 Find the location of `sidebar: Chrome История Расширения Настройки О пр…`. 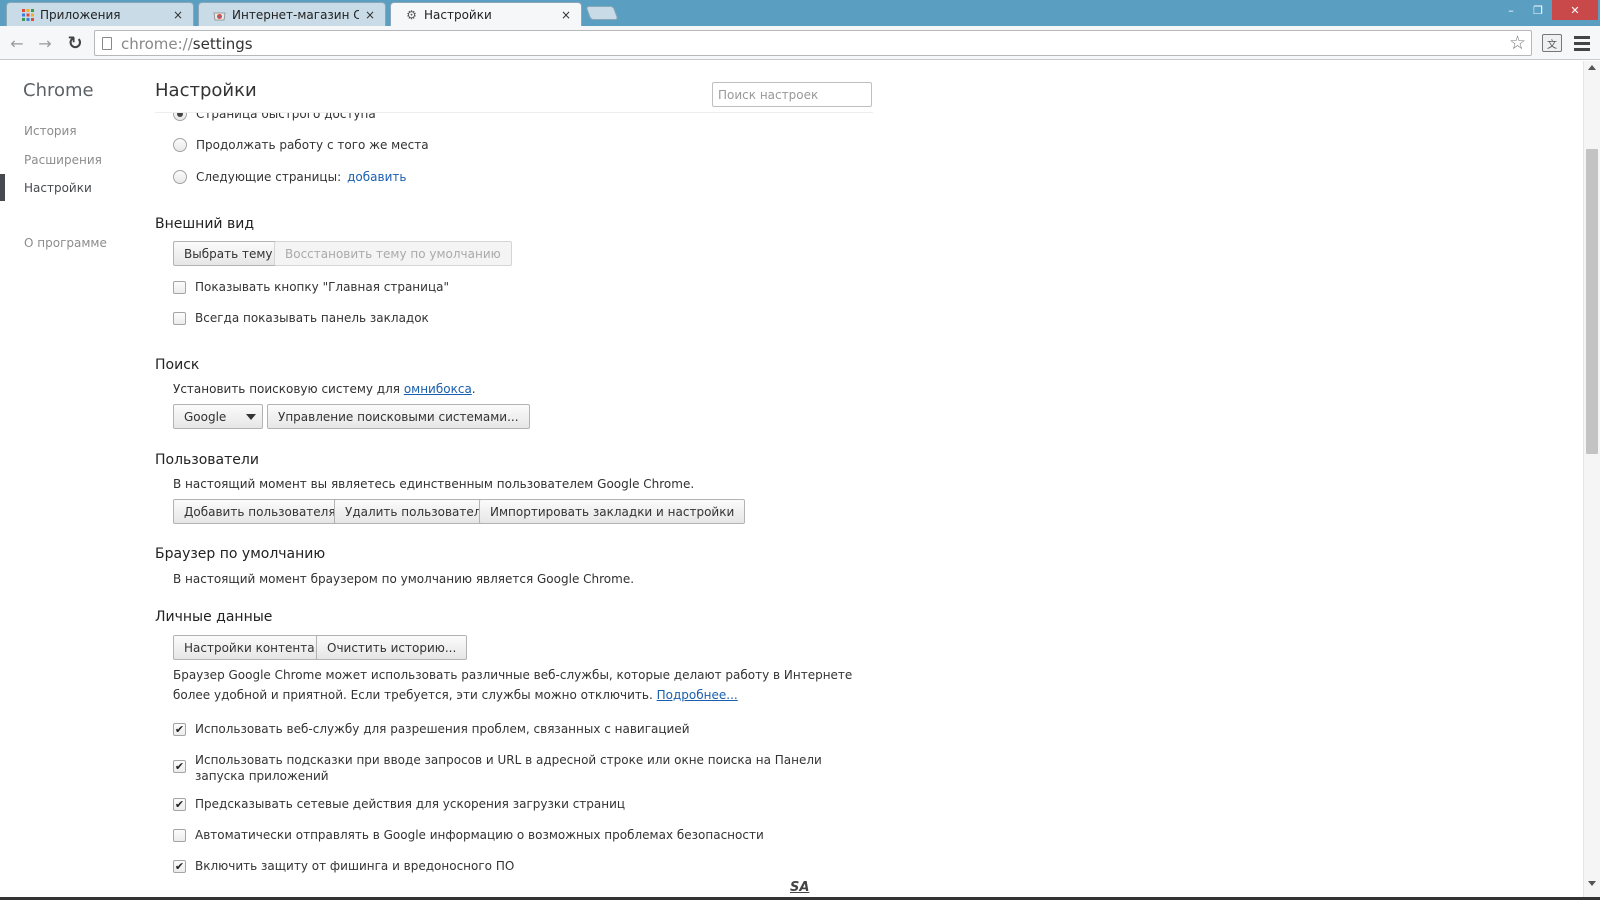

sidebar: Chrome История Расширения Настройки О пр… is located at coordinates (75, 480).